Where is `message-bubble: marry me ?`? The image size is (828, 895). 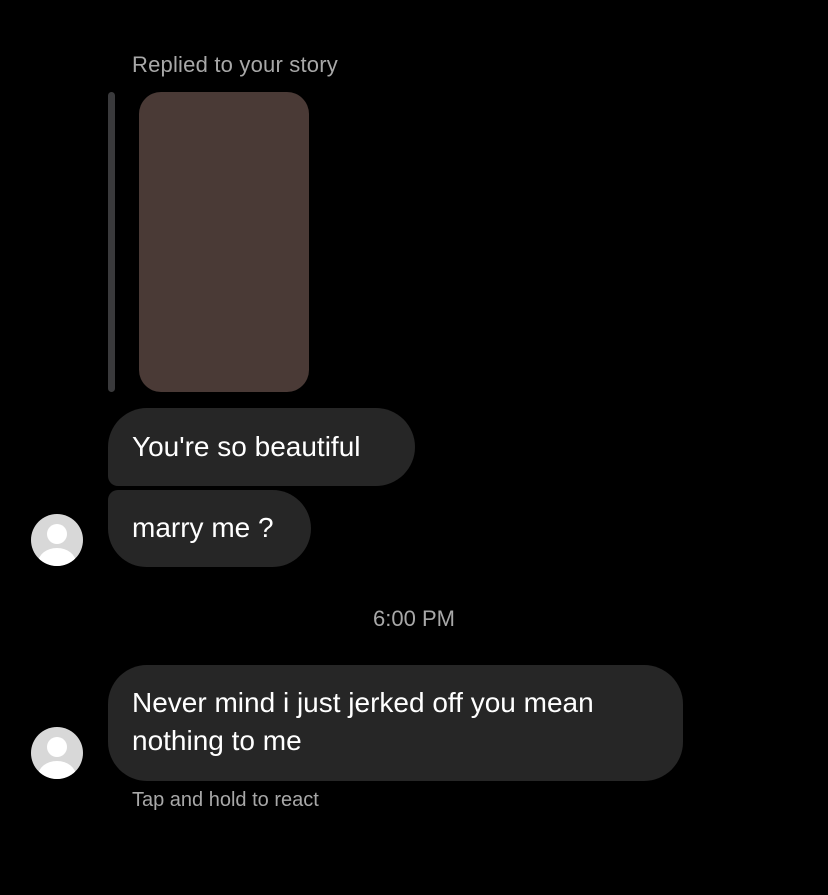
message-bubble: marry me ? is located at coordinates (209, 528).